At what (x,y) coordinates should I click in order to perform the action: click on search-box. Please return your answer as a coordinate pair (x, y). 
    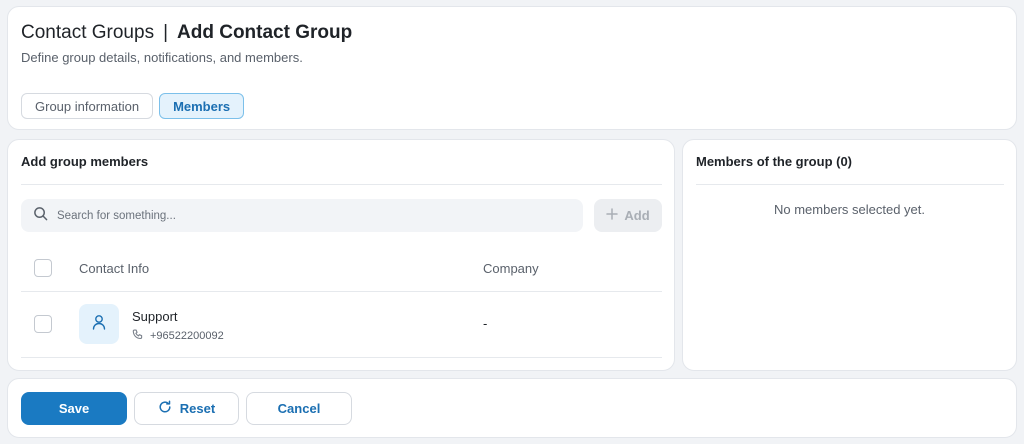
    Looking at the image, I should click on (302, 215).